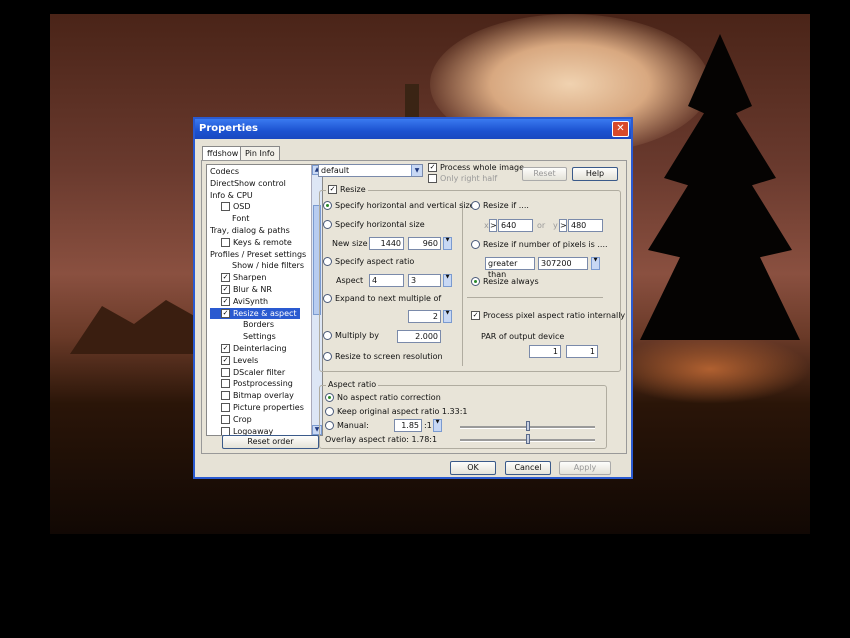 This screenshot has height=638, width=850. Describe the element at coordinates (382, 299) in the screenshot. I see `expand-multiple-radio: Expand to next multiple of` at that location.